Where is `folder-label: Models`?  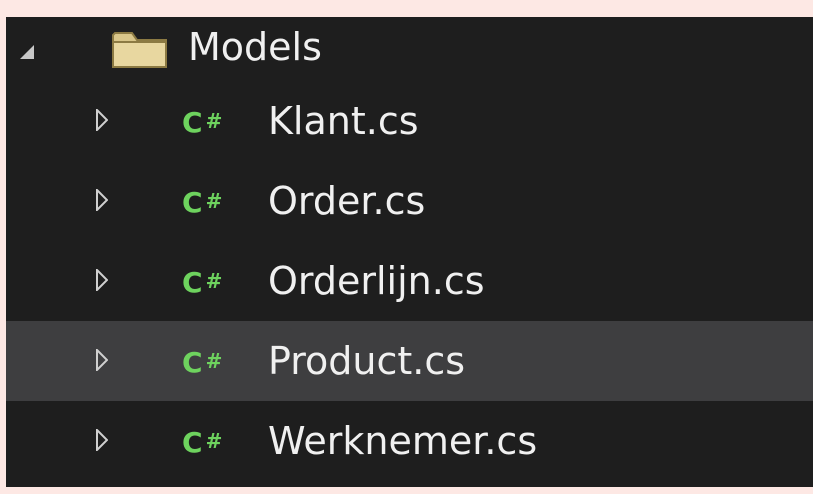 folder-label: Models is located at coordinates (255, 47).